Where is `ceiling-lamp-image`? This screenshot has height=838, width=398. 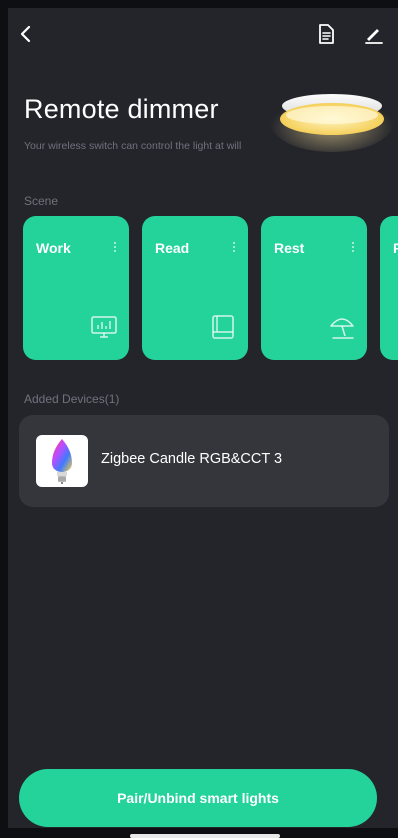 ceiling-lamp-image is located at coordinates (332, 117).